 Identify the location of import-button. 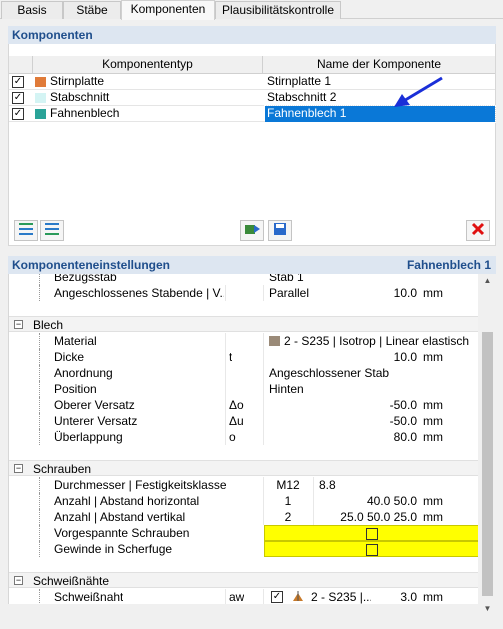
(252, 230).